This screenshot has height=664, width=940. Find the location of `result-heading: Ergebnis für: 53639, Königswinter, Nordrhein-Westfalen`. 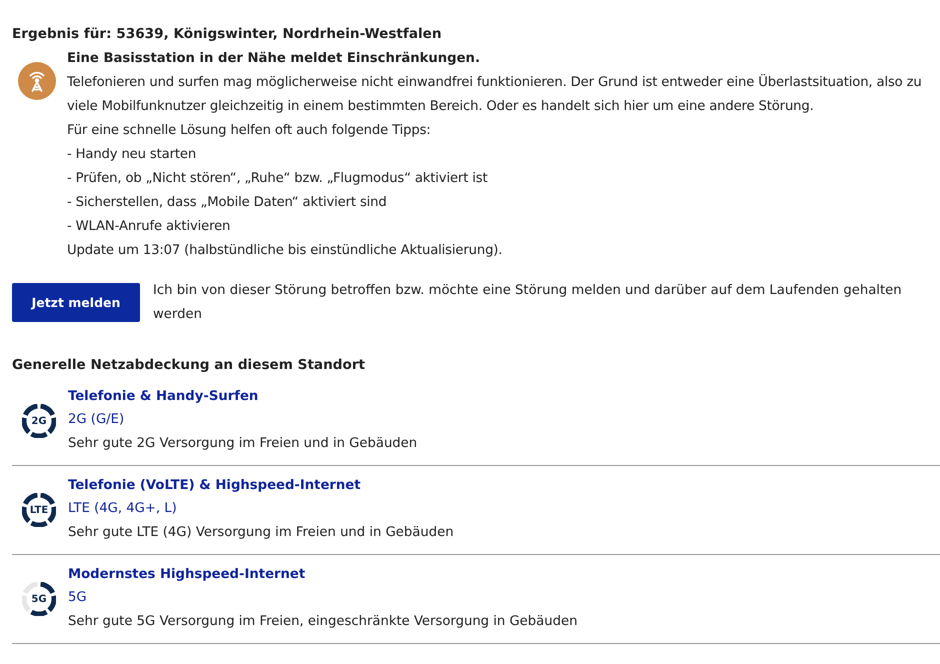

result-heading: Ergebnis für: 53639, Königswinter, Nordrhein-Westfalen is located at coordinates (227, 34).